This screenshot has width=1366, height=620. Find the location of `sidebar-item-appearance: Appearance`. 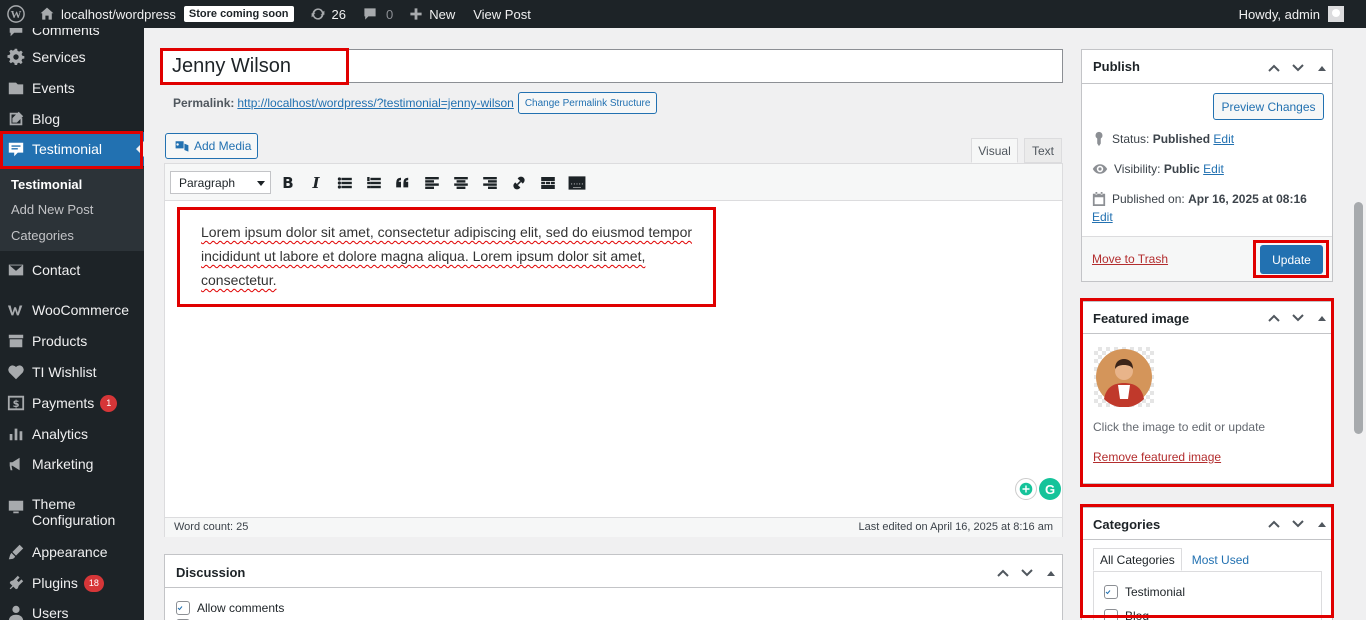

sidebar-item-appearance: Appearance is located at coordinates (72, 552).